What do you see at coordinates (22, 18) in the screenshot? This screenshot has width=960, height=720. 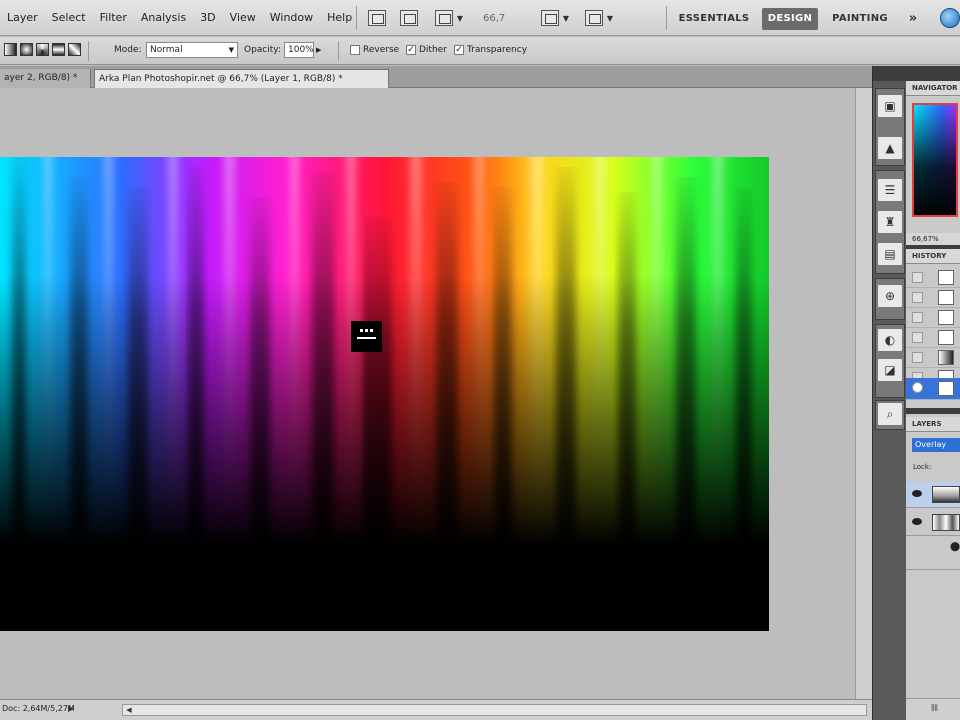 I see `menu-layer: Layer` at bounding box center [22, 18].